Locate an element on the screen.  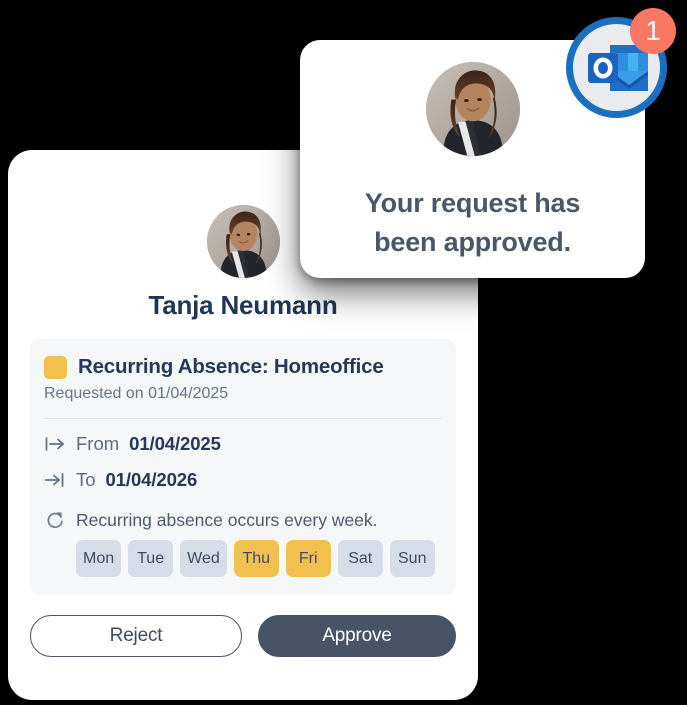
day-chip-sun: Sun is located at coordinates (412, 558).